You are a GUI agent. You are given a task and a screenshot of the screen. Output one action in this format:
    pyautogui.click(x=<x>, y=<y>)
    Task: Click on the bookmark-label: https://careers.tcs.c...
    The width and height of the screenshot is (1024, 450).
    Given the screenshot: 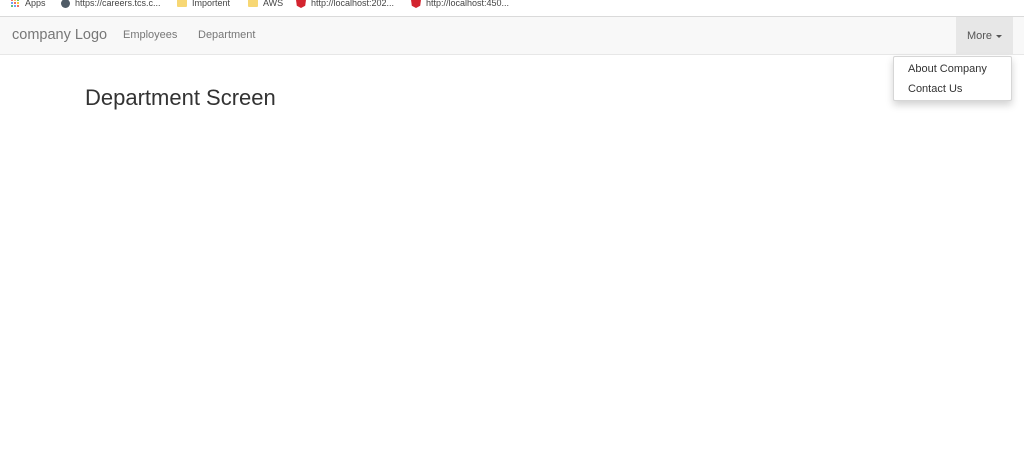 What is the action you would take?
    pyautogui.click(x=118, y=4)
    